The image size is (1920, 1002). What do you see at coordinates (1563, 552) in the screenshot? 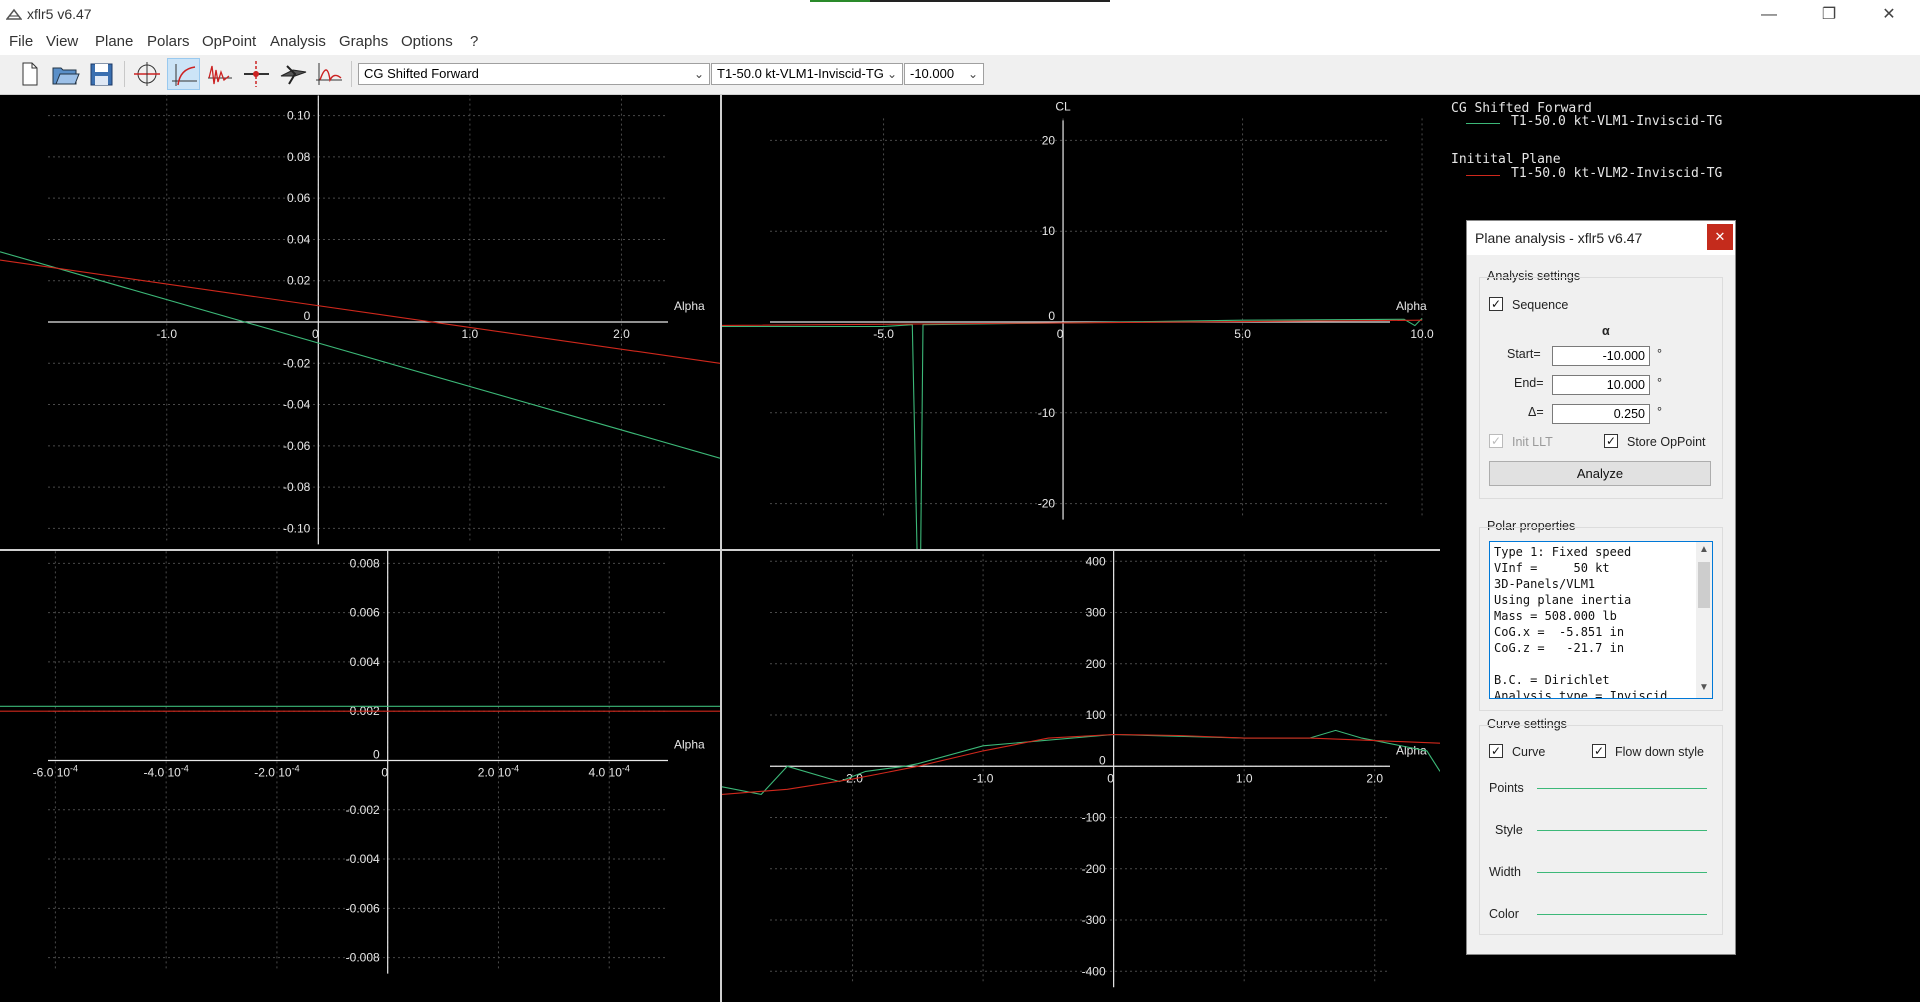
I see `polar-prop-line: Type 1: Fixed speed` at bounding box center [1563, 552].